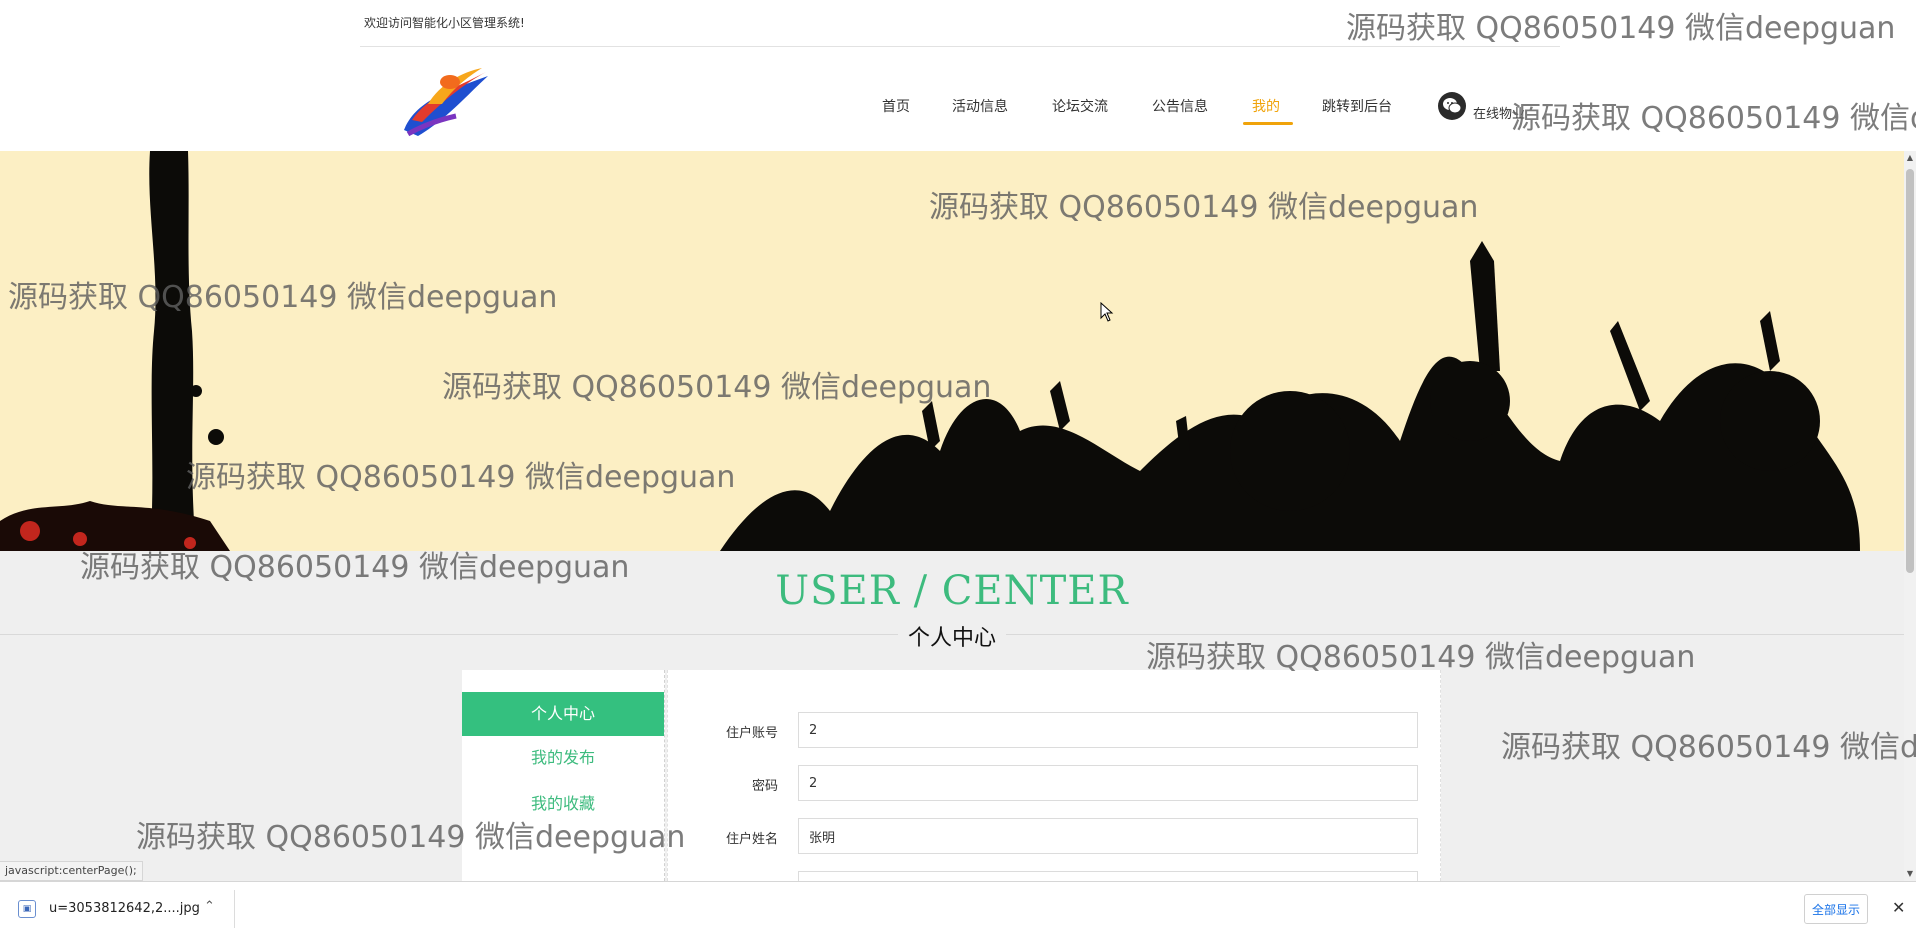  I want to click on scroll-up-arrow-icon: ▲, so click(1910, 158).